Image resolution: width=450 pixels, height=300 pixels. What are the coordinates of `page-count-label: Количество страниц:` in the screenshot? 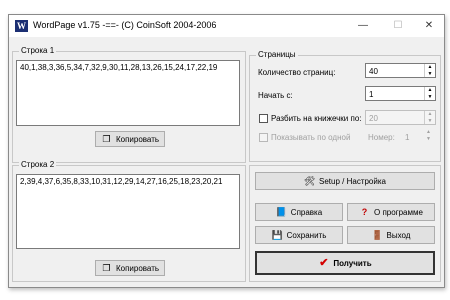 It's located at (297, 72).